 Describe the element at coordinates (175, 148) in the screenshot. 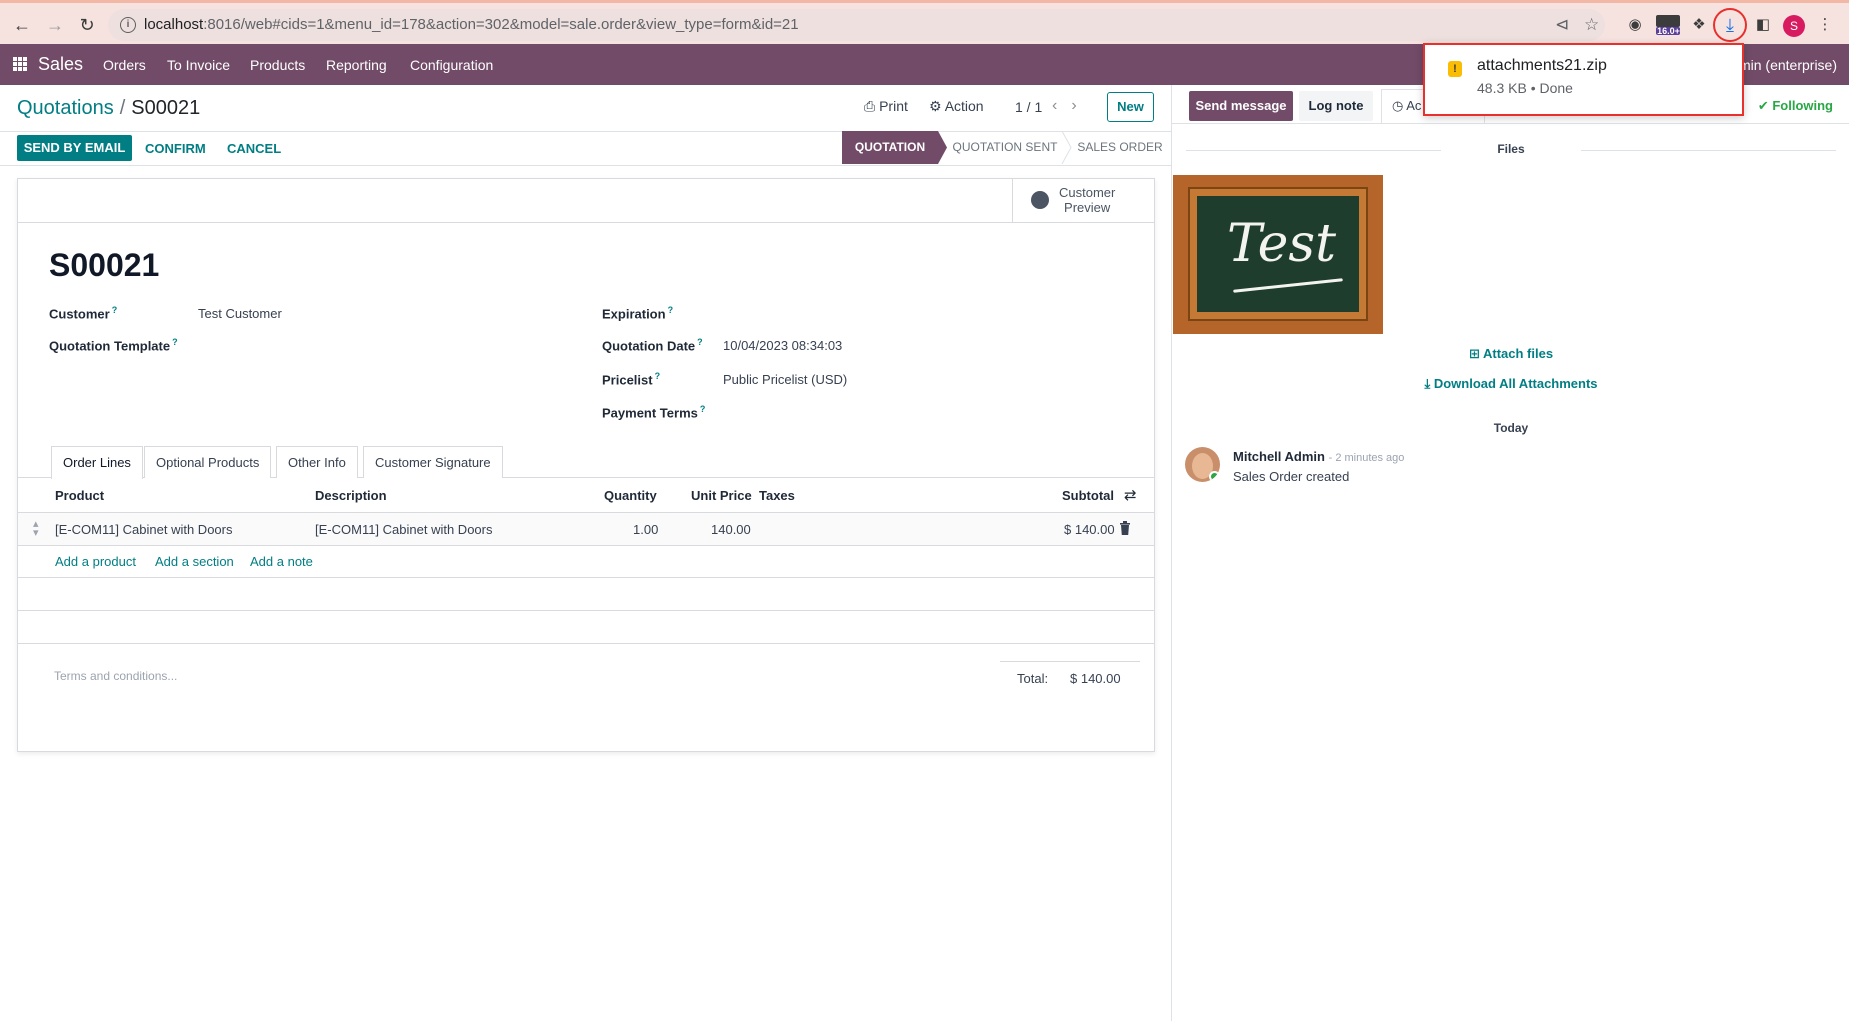

I see `confirm-button: CONFIRM` at that location.